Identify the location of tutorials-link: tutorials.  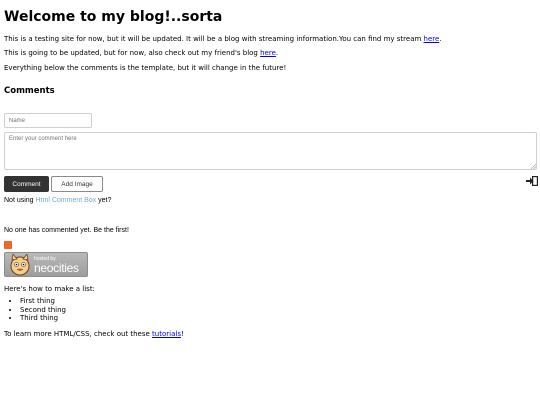
(166, 334).